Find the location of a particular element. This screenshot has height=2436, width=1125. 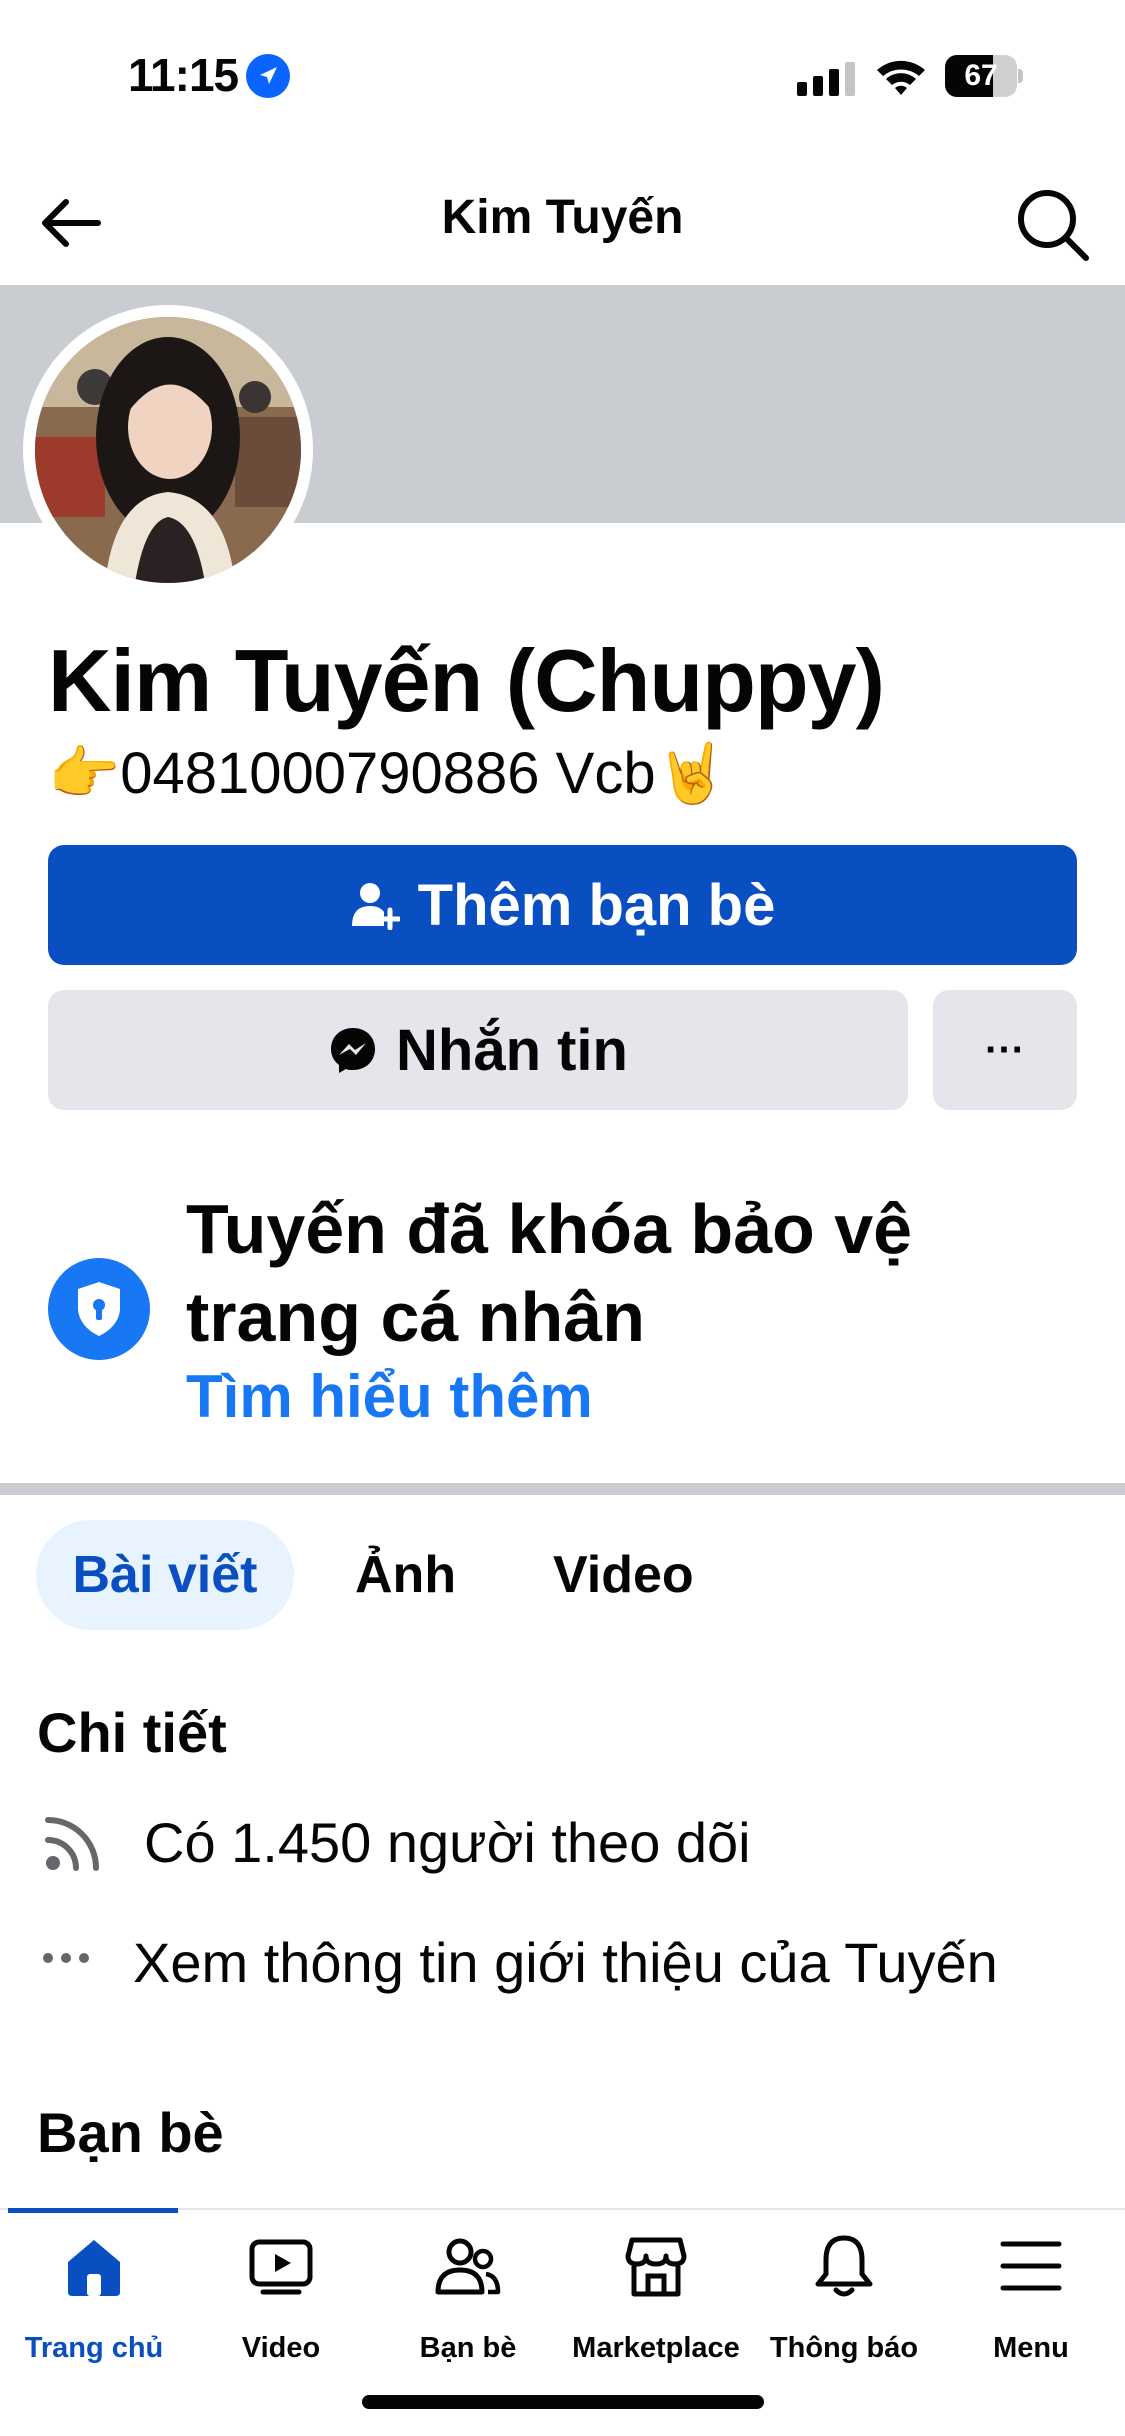

location-arrow-icon is located at coordinates (268, 76).